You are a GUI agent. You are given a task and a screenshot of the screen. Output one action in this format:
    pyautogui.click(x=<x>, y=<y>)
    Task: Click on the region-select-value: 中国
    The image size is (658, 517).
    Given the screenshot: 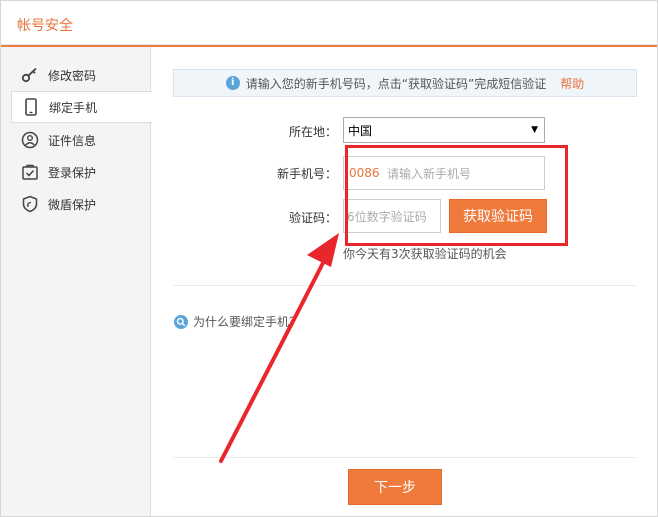 What is the action you would take?
    pyautogui.click(x=360, y=130)
    